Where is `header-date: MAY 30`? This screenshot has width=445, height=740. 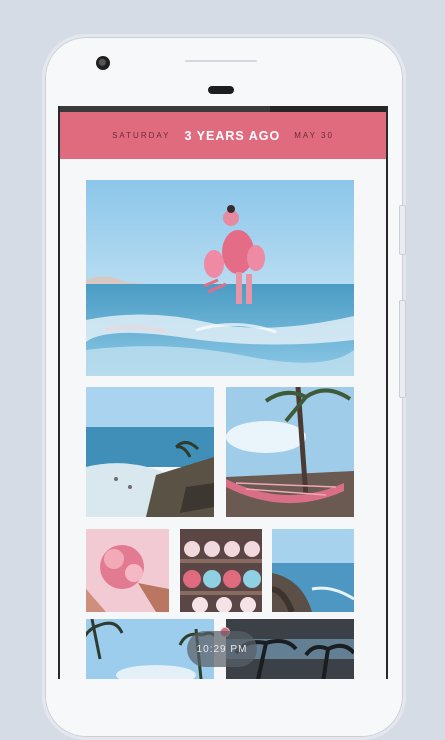 header-date: MAY 30 is located at coordinates (314, 135).